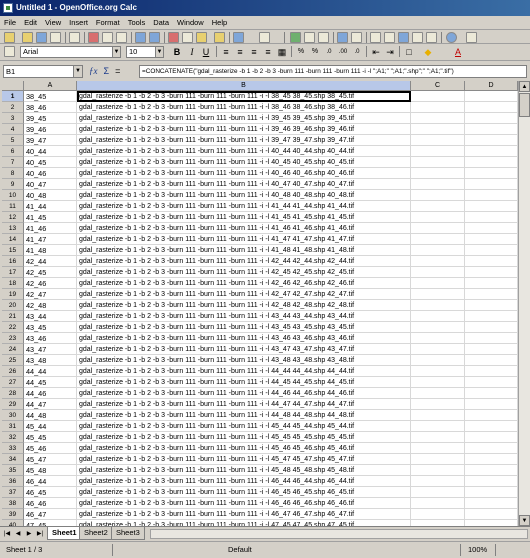 The width and height of the screenshot is (530, 558). I want to click on select-all-corner, so click(13, 86).